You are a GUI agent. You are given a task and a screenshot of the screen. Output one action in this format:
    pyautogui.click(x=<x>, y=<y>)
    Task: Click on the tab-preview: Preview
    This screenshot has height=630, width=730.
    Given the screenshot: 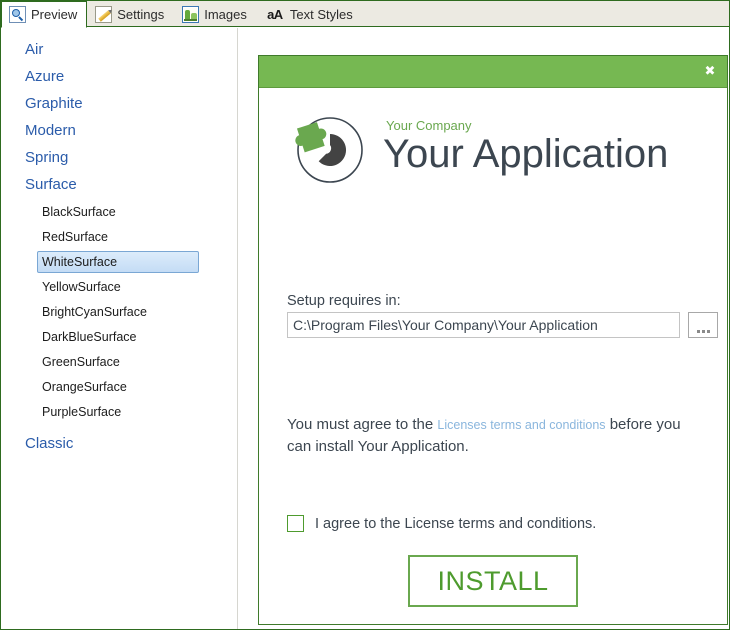 What is the action you would take?
    pyautogui.click(x=44, y=14)
    